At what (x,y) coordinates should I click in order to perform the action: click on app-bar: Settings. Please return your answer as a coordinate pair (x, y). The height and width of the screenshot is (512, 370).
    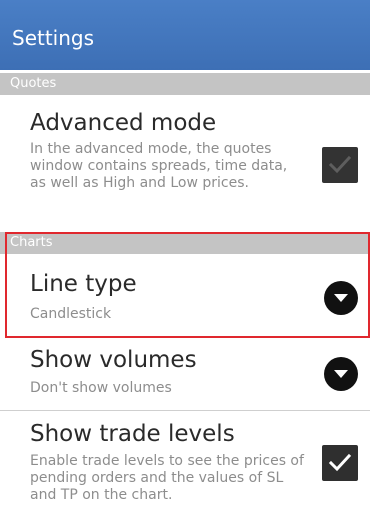
    Looking at the image, I should click on (185, 35).